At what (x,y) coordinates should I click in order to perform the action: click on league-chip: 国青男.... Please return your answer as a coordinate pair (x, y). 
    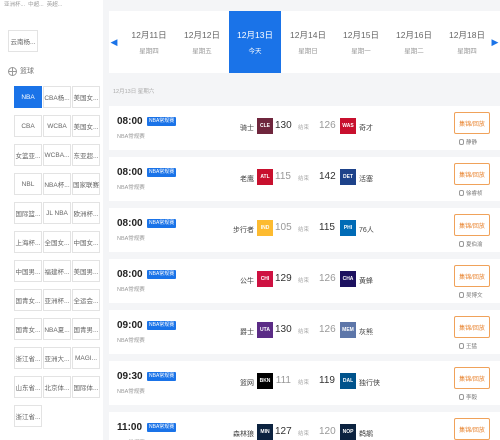
    Looking at the image, I should click on (86, 329).